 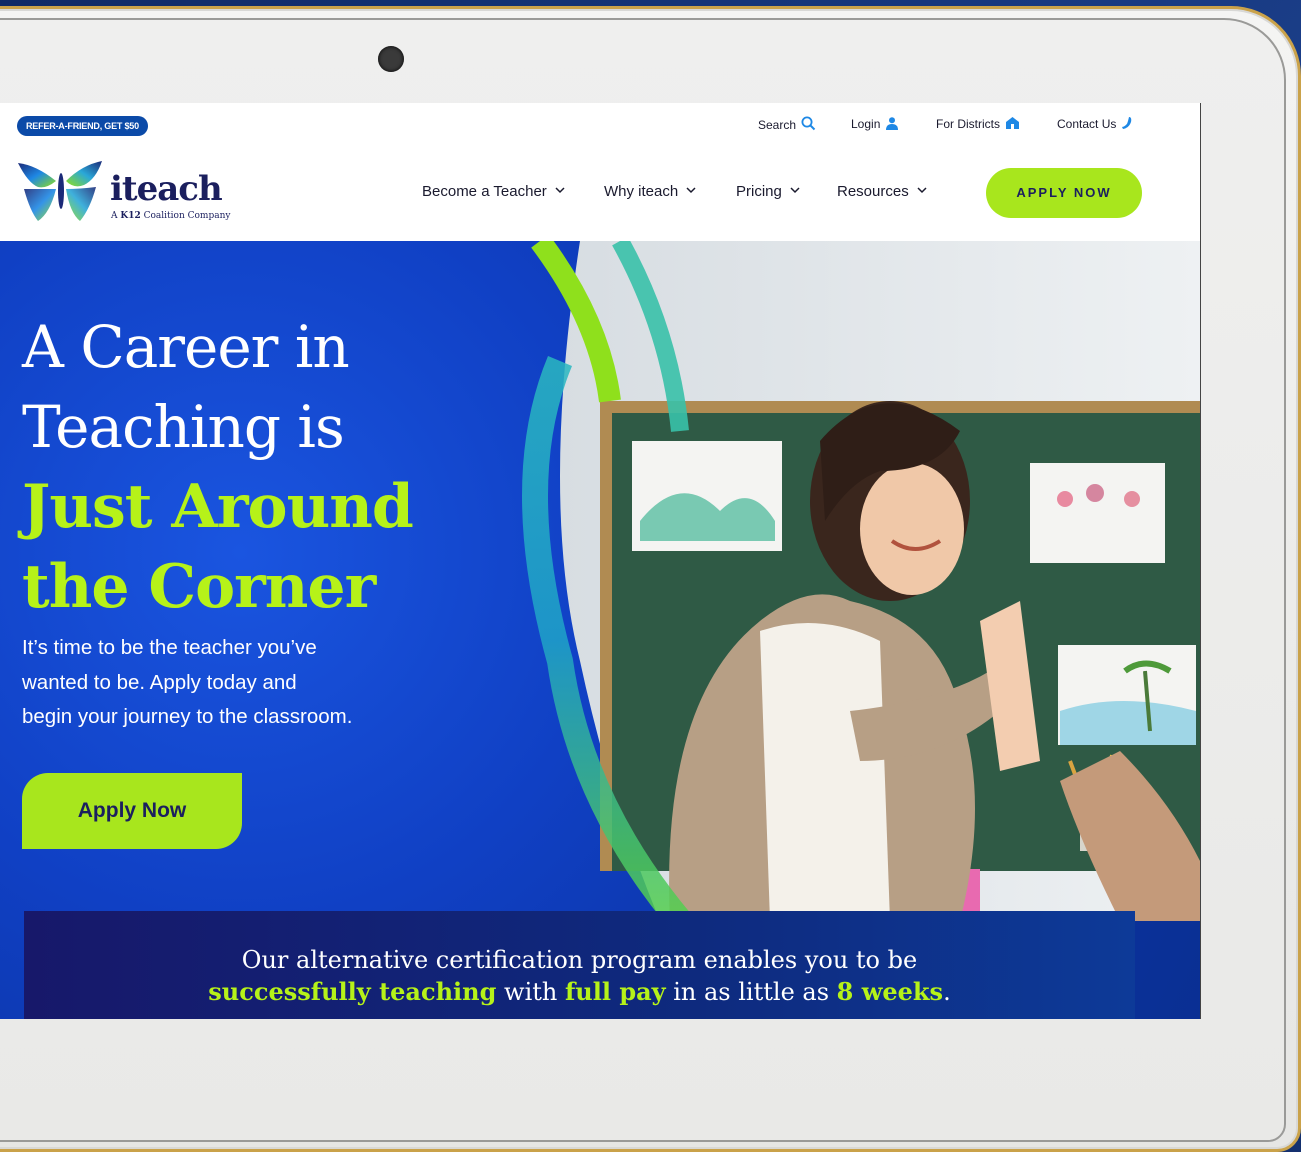 What do you see at coordinates (968, 124) in the screenshot?
I see `districts-label: For Districts` at bounding box center [968, 124].